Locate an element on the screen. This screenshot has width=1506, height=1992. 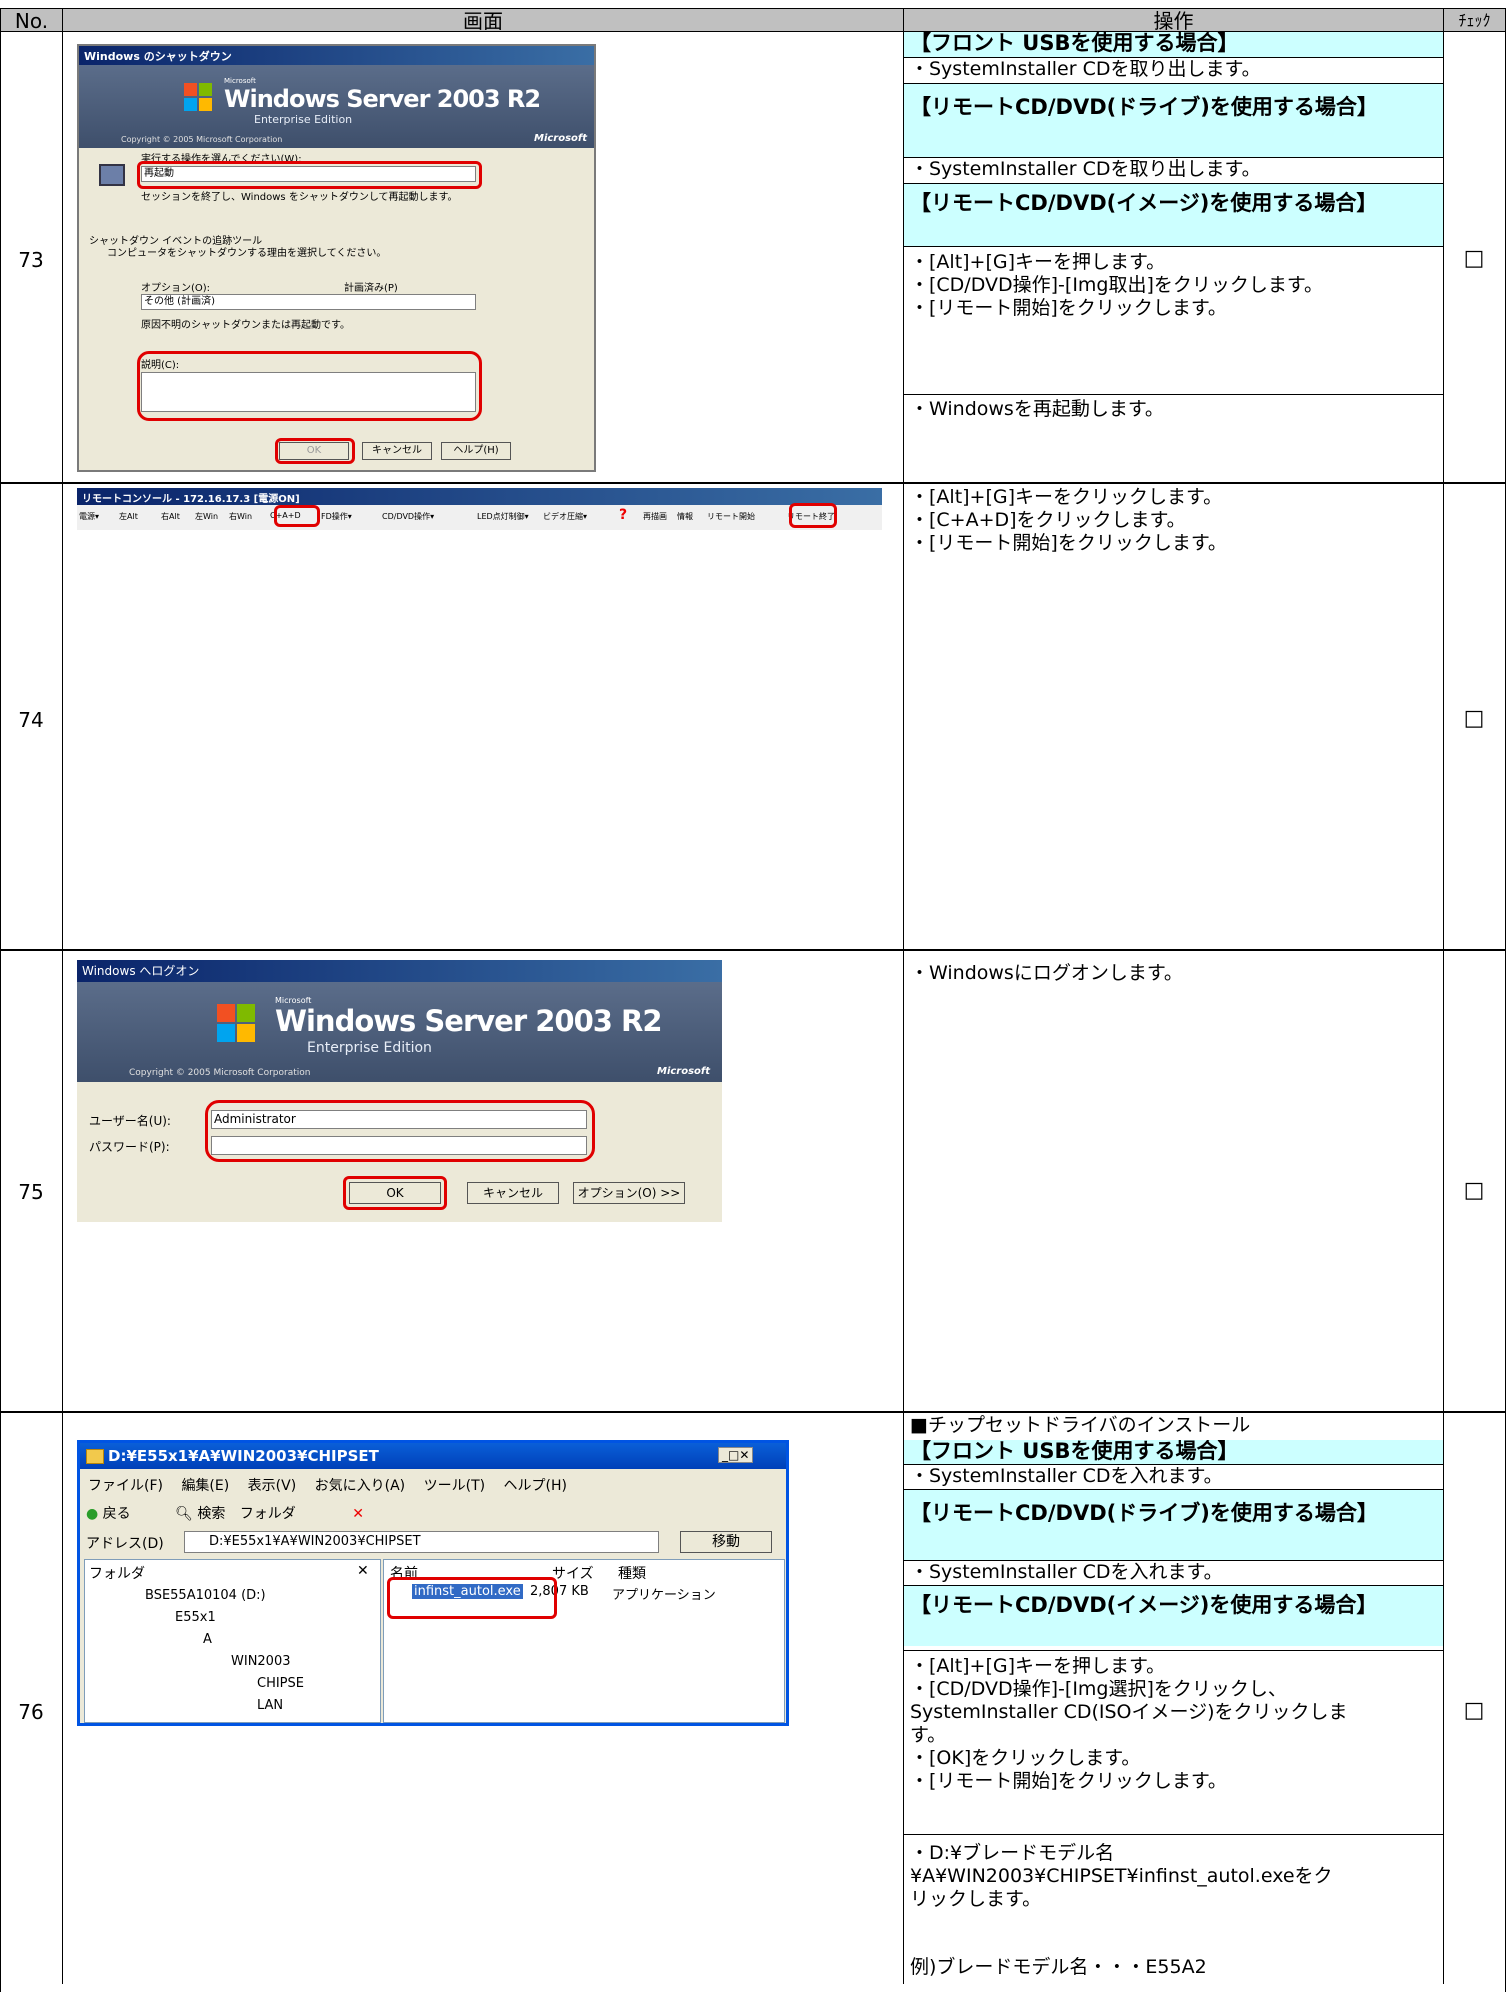
header-no: No. is located at coordinates (31, 20).